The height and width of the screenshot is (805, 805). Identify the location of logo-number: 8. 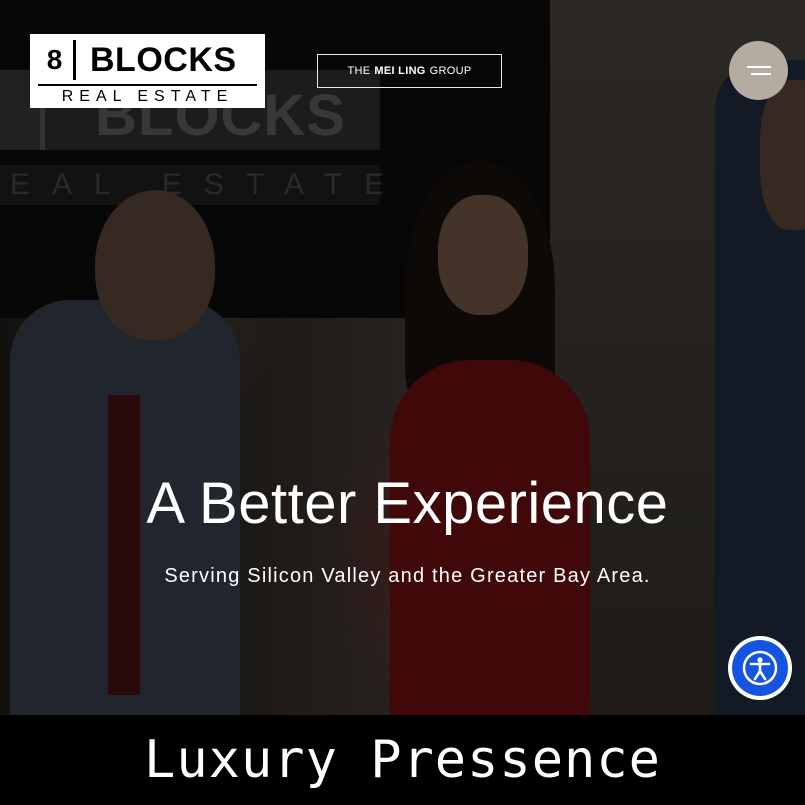
(56, 60).